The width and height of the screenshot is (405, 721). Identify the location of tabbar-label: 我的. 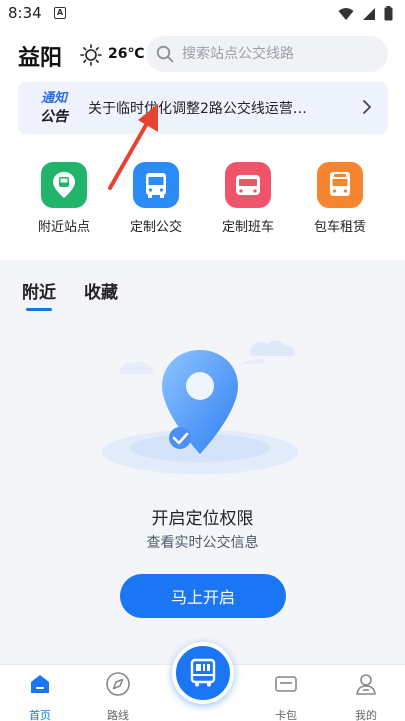
(366, 715).